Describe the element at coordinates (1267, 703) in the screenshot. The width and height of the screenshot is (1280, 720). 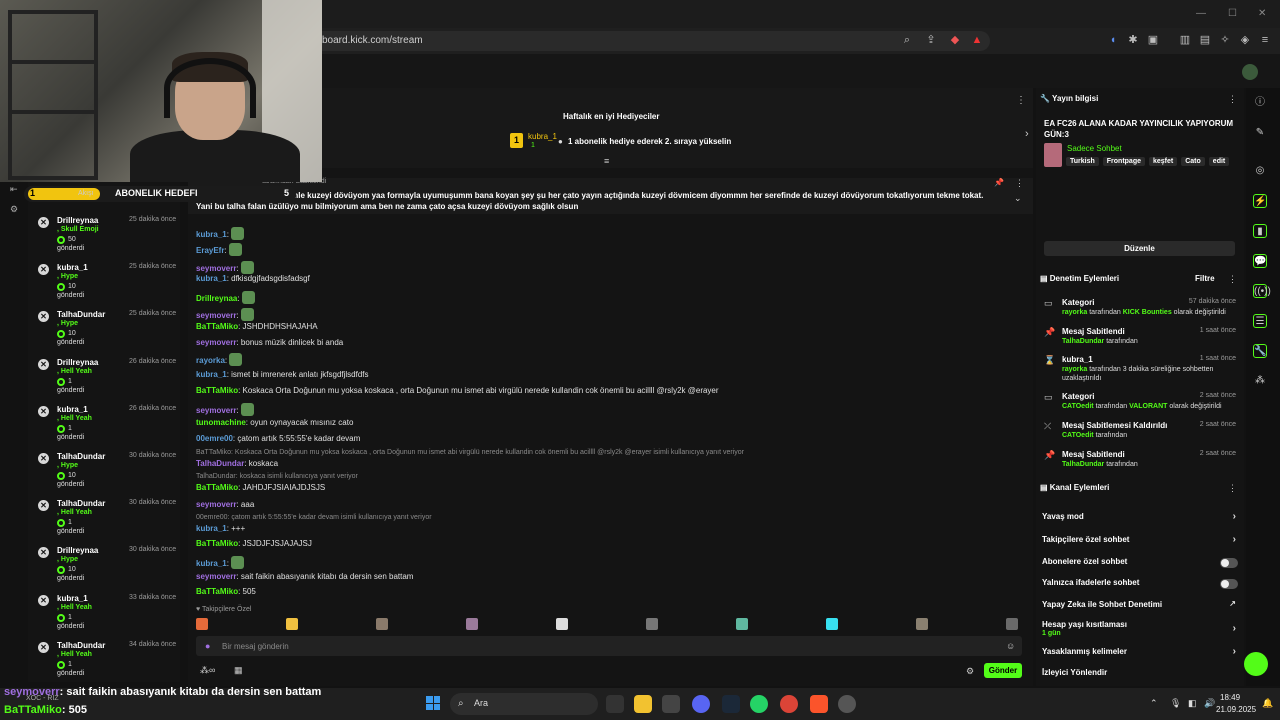
I see `notification-icon: 🔔` at that location.